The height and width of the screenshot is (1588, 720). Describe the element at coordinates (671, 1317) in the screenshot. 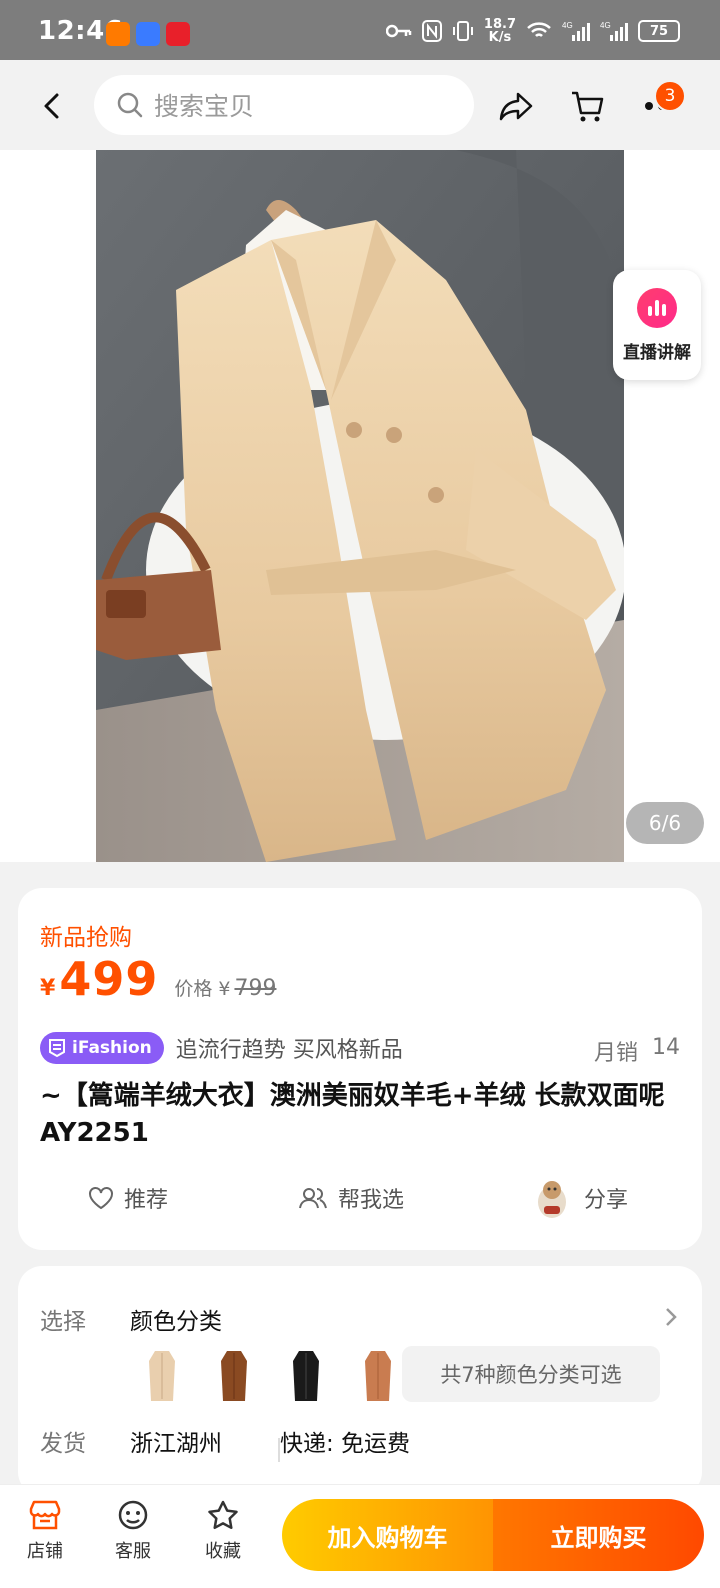

I see `chevron-right-icon` at that location.